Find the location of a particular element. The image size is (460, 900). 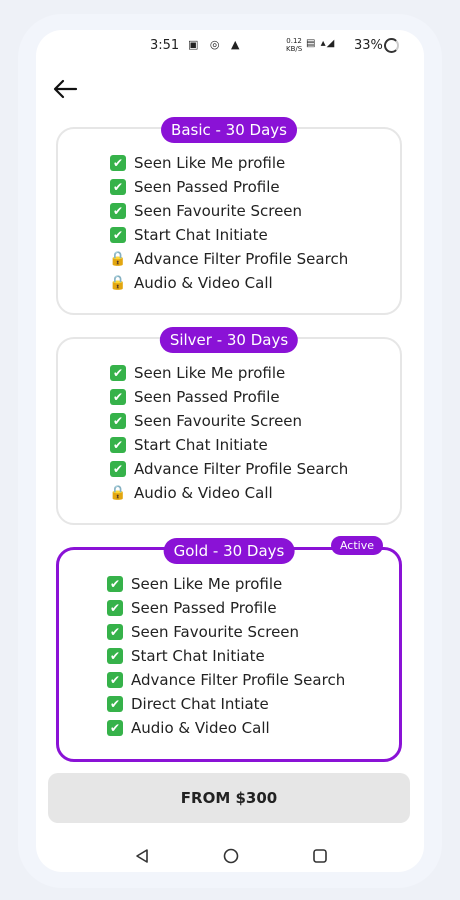

feature-label: Direct Chat Intiate is located at coordinates (200, 704).